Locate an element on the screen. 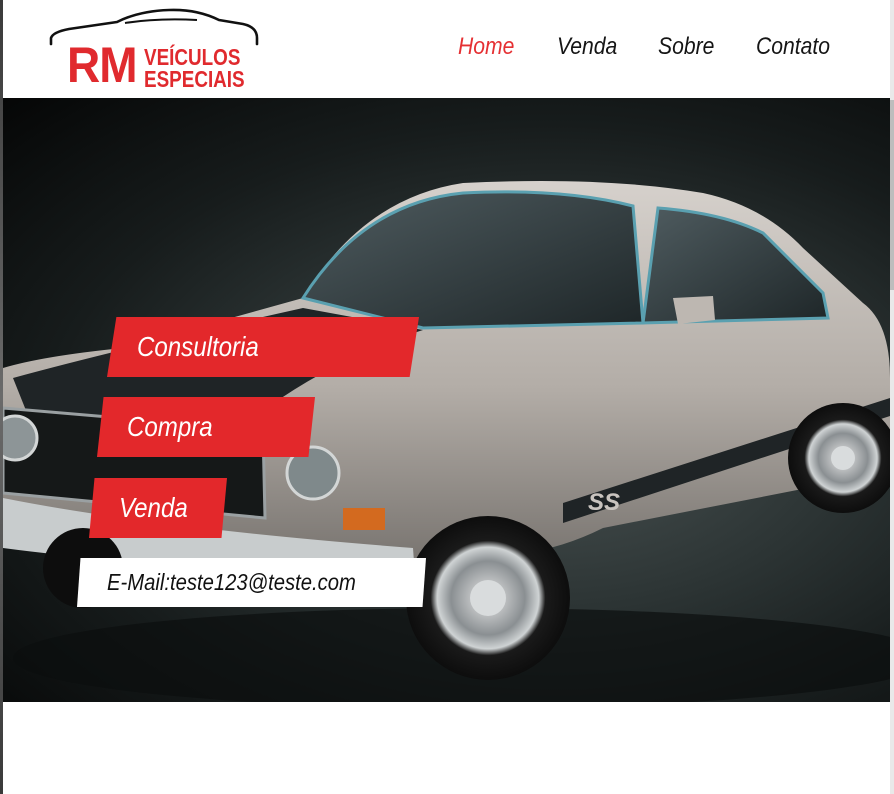 The image size is (894, 794). tag-consultoria-label: Consultoria is located at coordinates (198, 346).